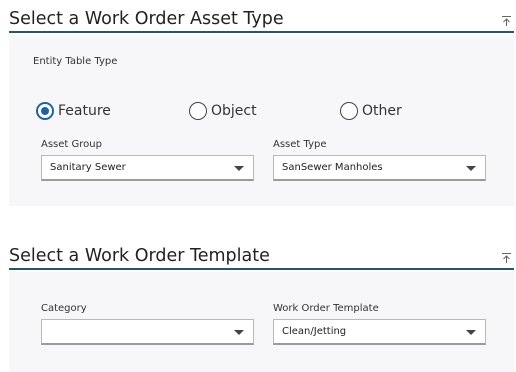  What do you see at coordinates (64, 308) in the screenshot?
I see `category-label: Category` at bounding box center [64, 308].